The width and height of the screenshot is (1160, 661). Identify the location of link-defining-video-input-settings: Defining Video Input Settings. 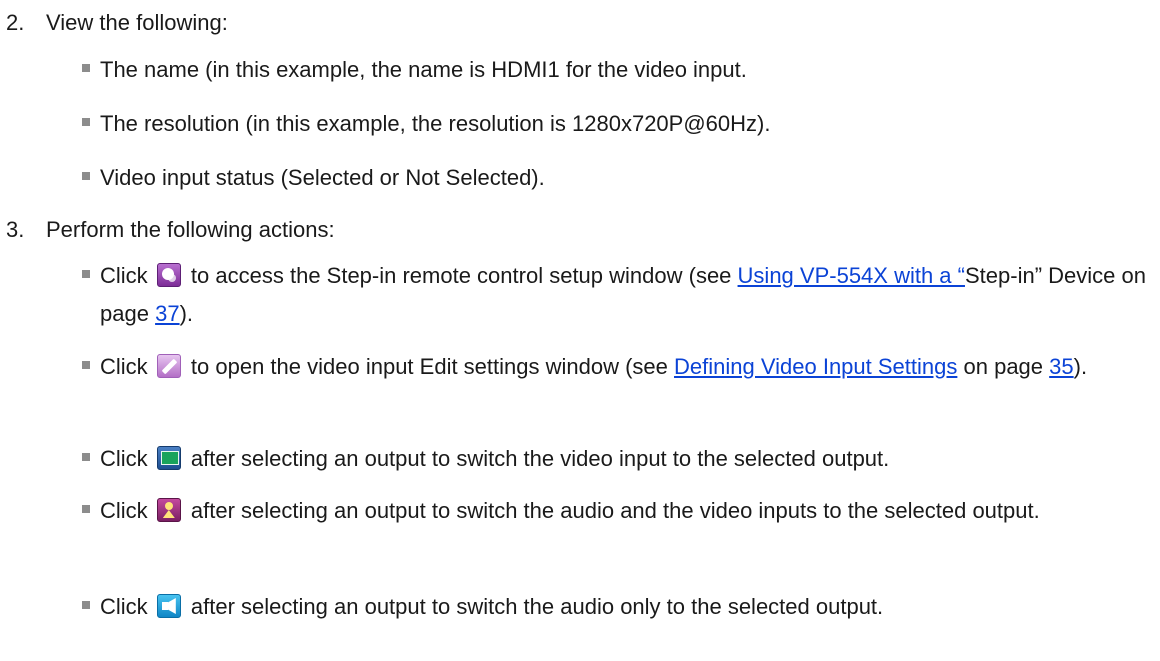
(815, 366).